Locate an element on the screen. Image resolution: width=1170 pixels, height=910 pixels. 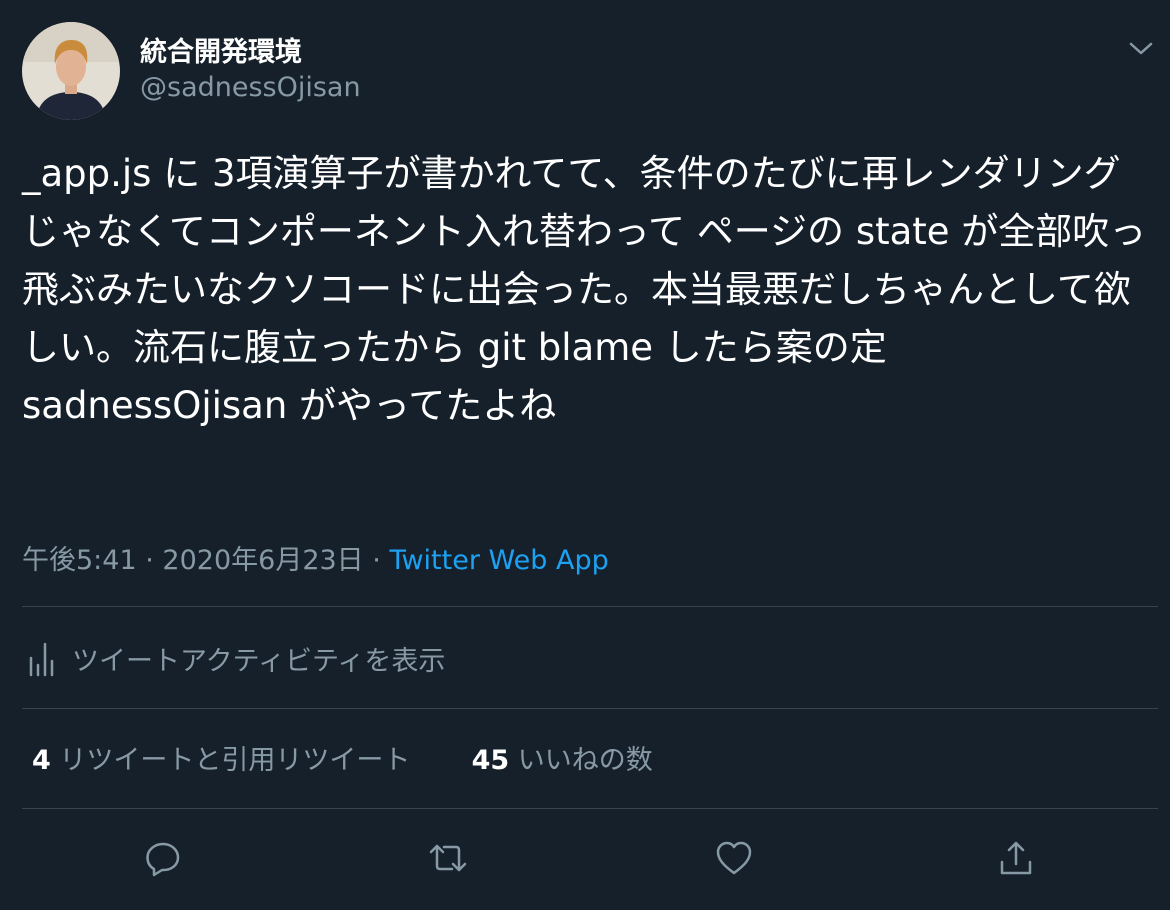
avatar is located at coordinates (71, 71).